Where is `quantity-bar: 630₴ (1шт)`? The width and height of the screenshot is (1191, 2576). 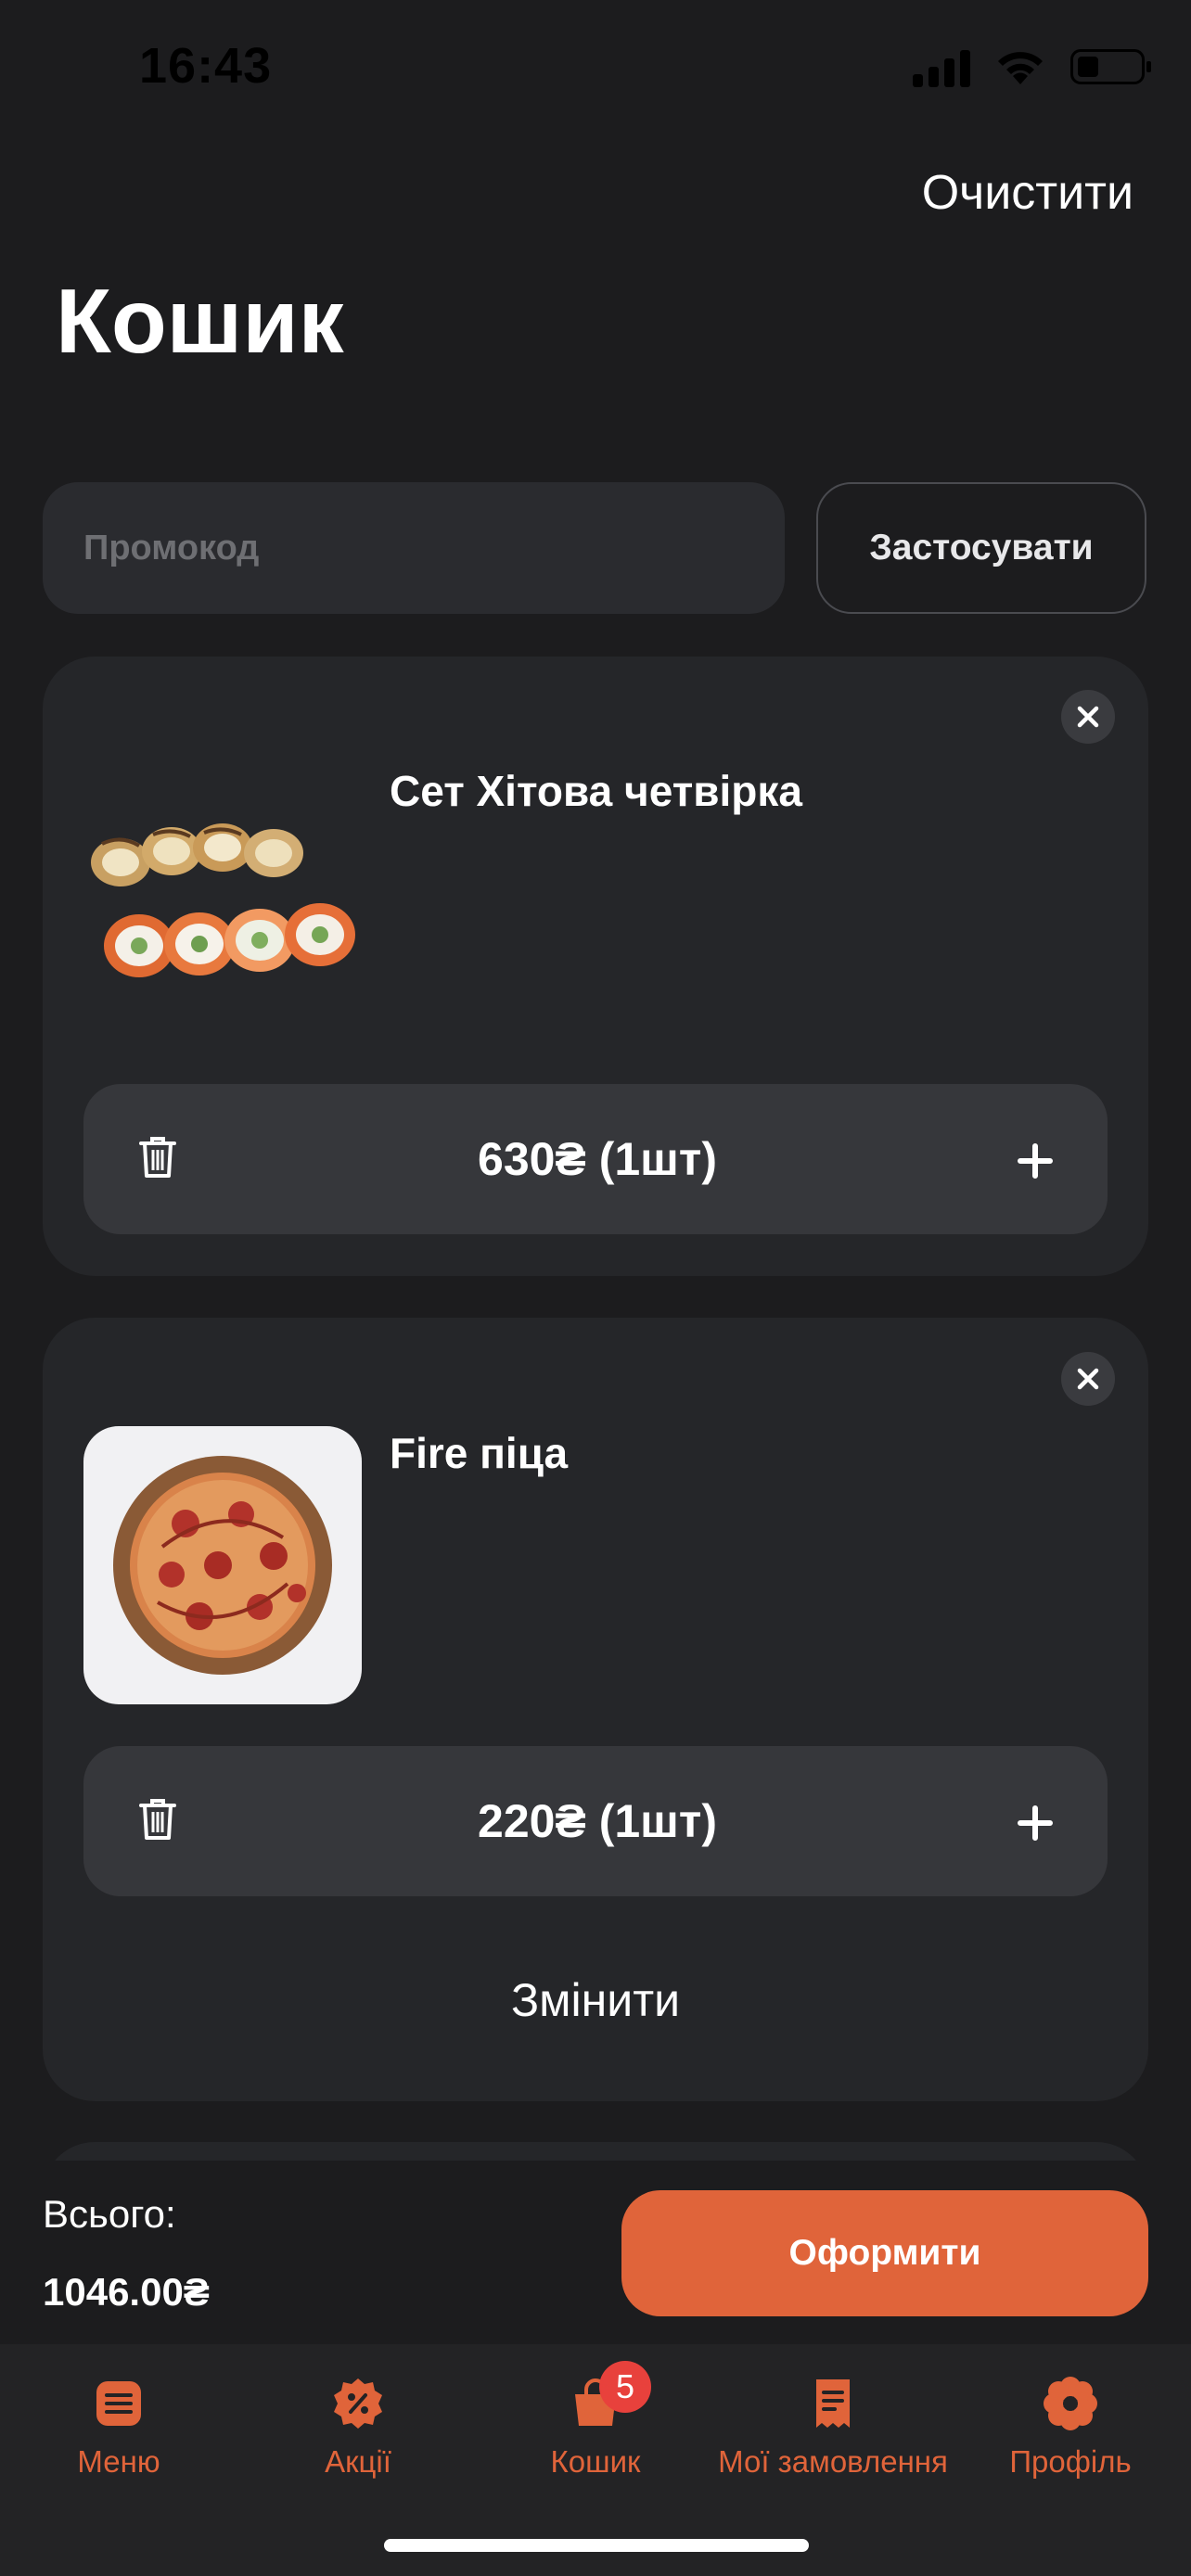
quantity-bar: 630₴ (1шт) is located at coordinates (595, 1159).